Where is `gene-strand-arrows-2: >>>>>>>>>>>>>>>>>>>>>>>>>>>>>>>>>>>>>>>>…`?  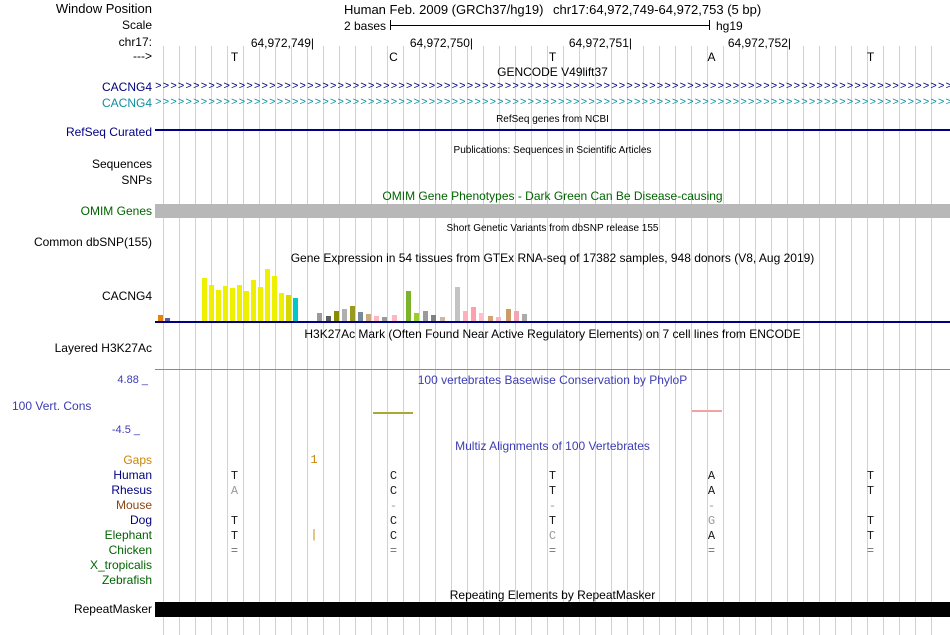 gene-strand-arrows-2: >>>>>>>>>>>>>>>>>>>>>>>>>>>>>>>>>>>>>>>>… is located at coordinates (552, 103).